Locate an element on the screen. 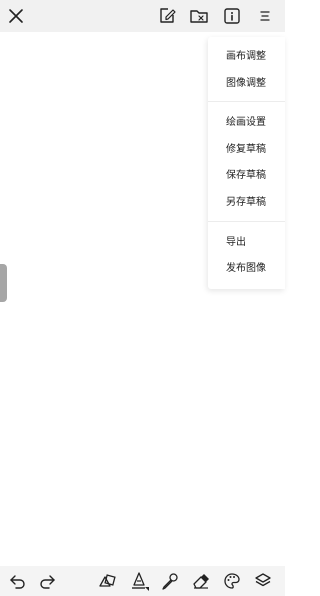  menu-item-save-draft: 保存草稿 is located at coordinates (246, 176).